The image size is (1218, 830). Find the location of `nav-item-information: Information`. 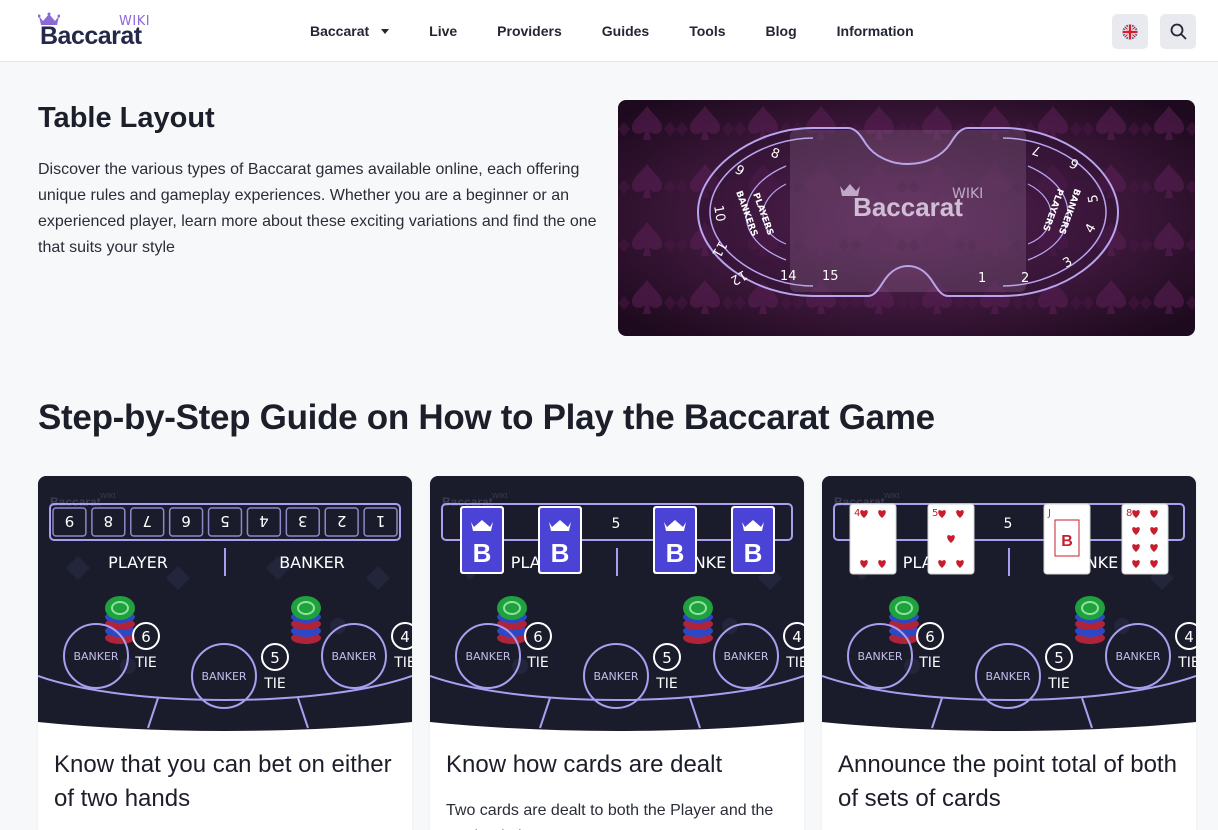

nav-item-information: Information is located at coordinates (875, 31).